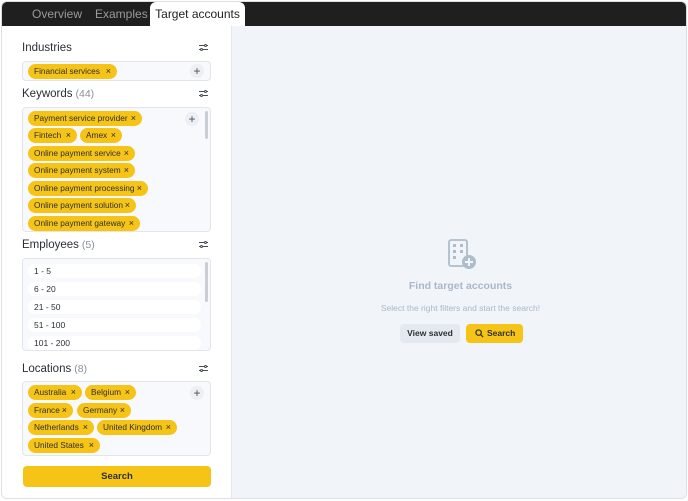  Describe the element at coordinates (114, 325) in the screenshot. I see `employee-option: 51 - 100` at that location.